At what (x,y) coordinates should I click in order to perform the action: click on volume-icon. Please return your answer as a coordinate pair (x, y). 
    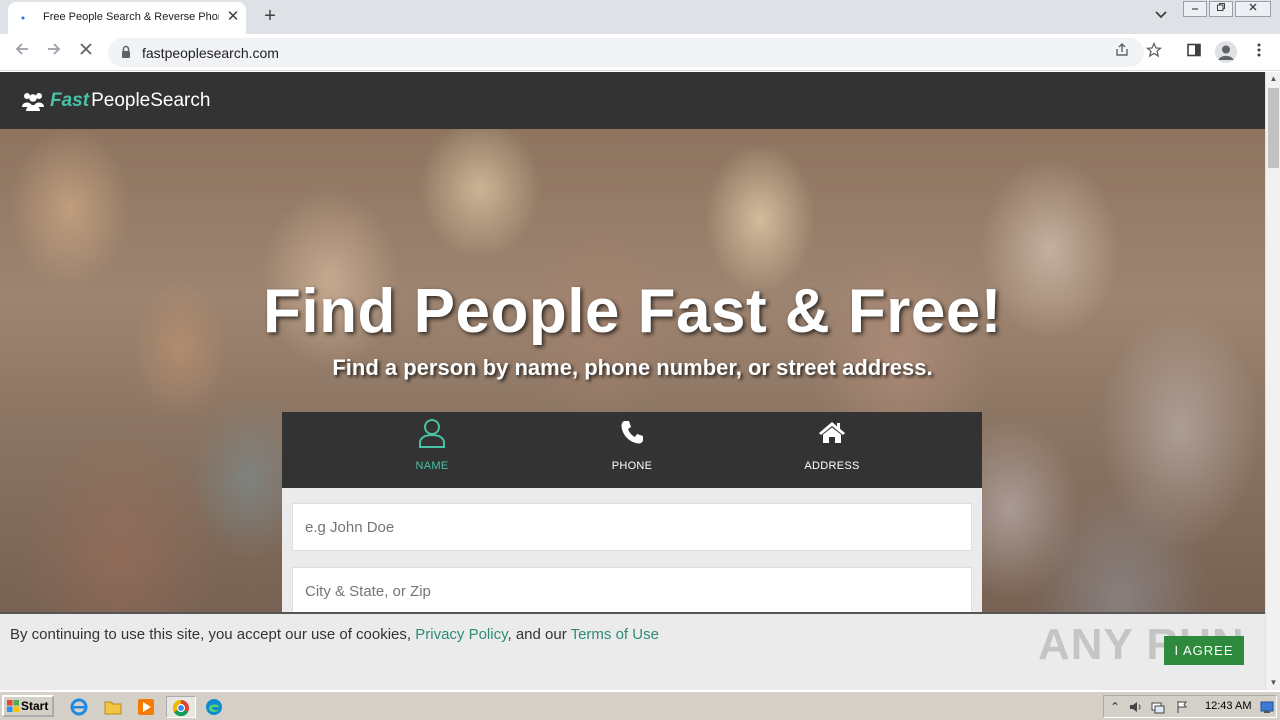
    Looking at the image, I should click on (1136, 707).